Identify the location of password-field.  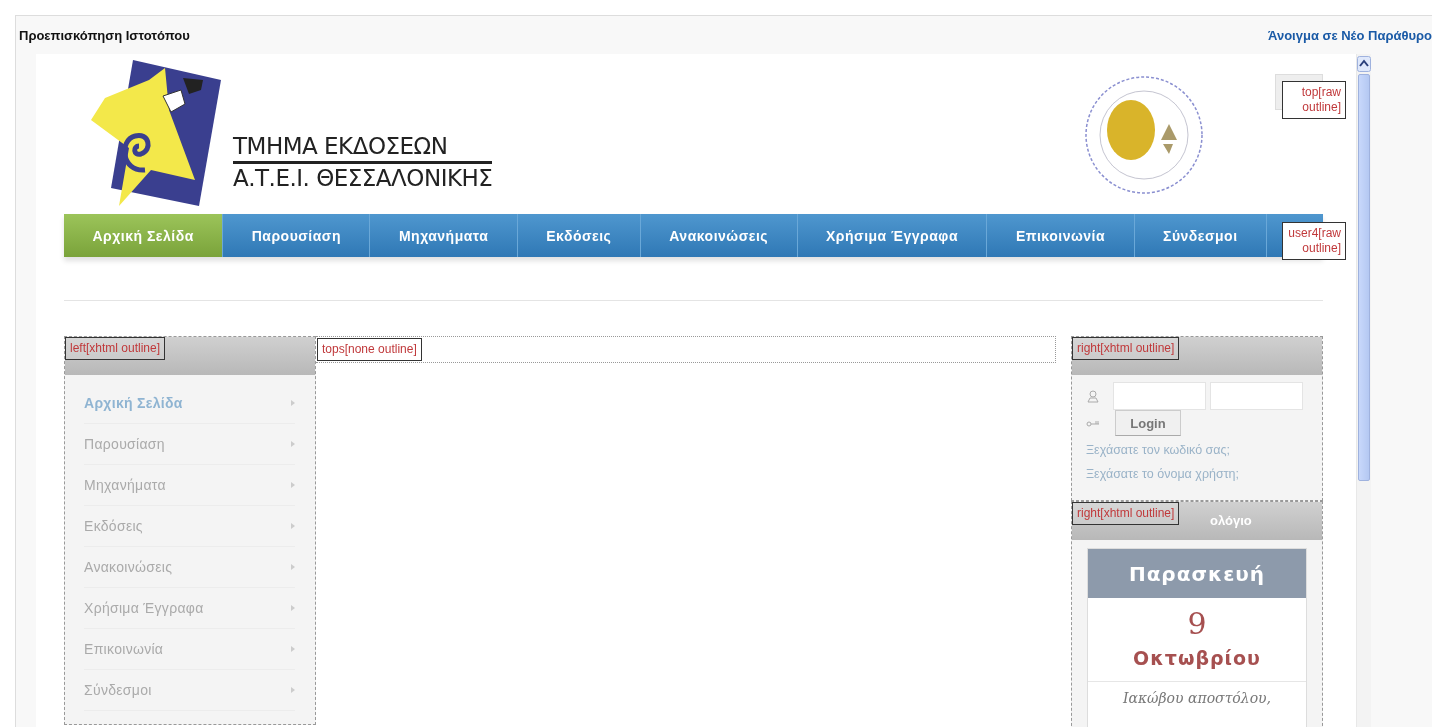
(1256, 396).